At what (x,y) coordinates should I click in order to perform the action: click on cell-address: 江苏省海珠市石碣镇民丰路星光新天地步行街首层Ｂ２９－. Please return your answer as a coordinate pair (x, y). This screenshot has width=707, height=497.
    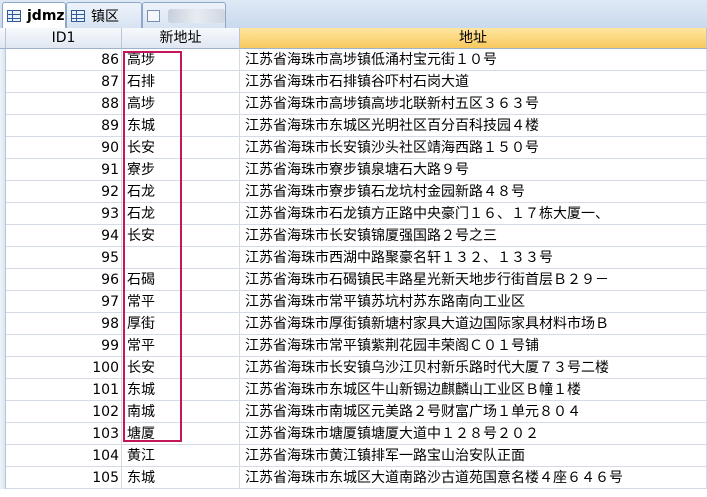
    Looking at the image, I should click on (473, 280).